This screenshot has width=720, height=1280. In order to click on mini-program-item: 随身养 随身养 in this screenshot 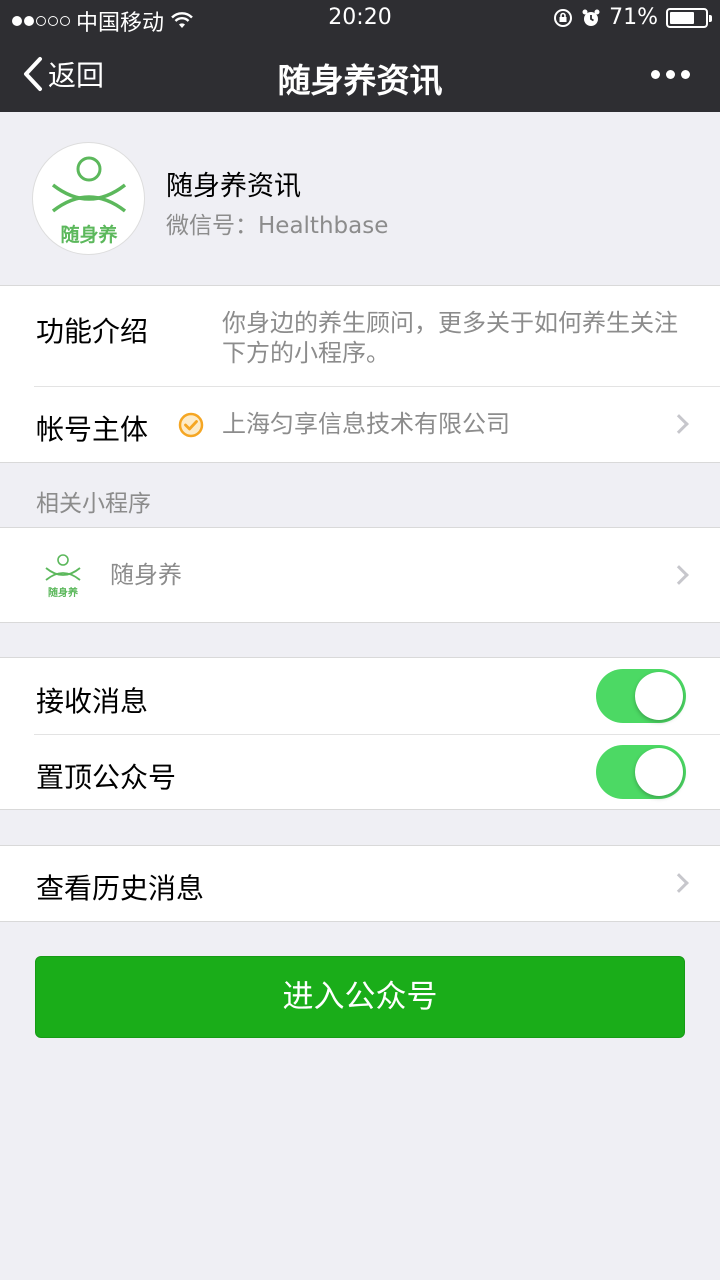, I will do `click(360, 575)`.